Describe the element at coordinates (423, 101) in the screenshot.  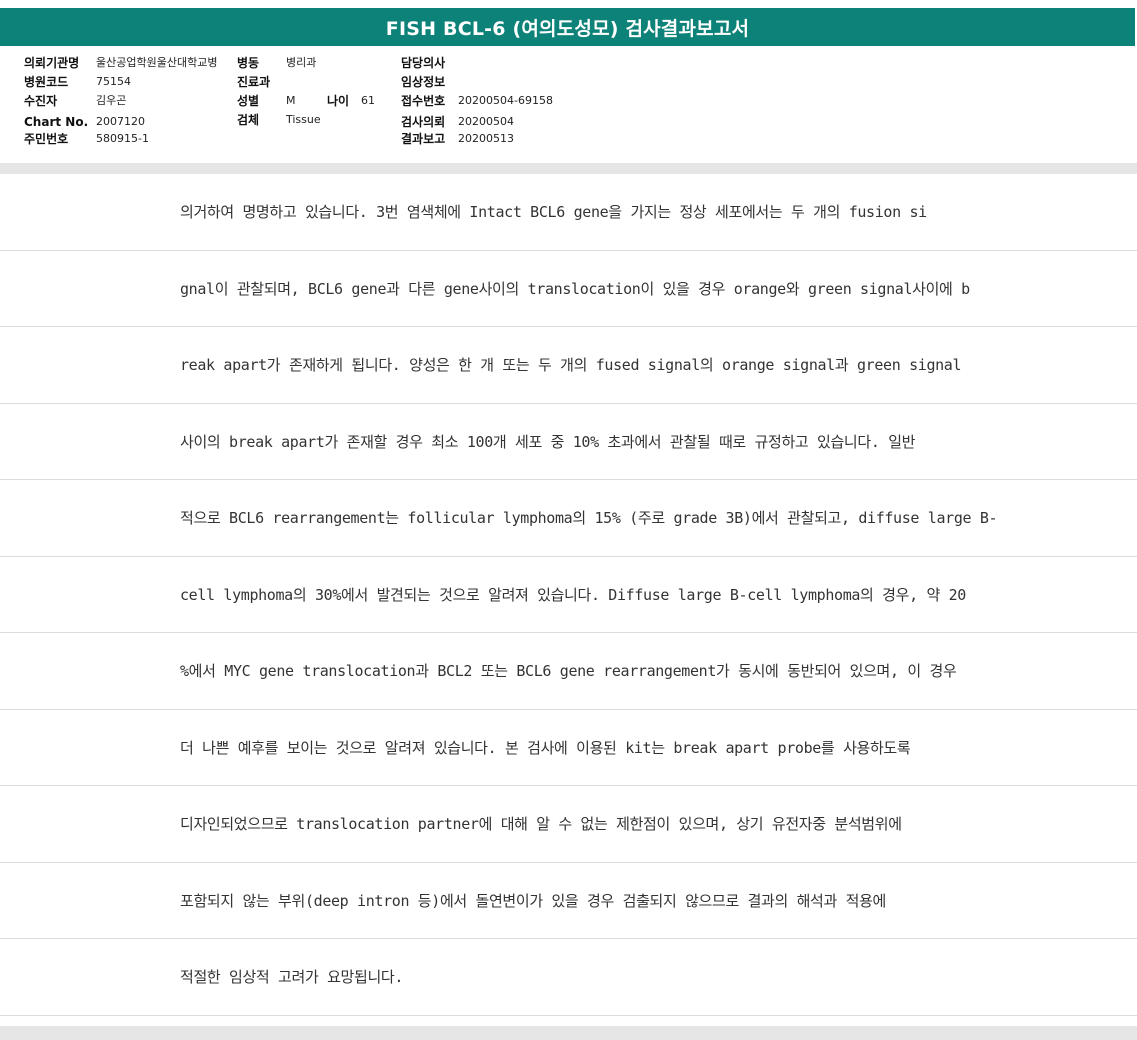
I see `receipt-label: 접수번호` at that location.